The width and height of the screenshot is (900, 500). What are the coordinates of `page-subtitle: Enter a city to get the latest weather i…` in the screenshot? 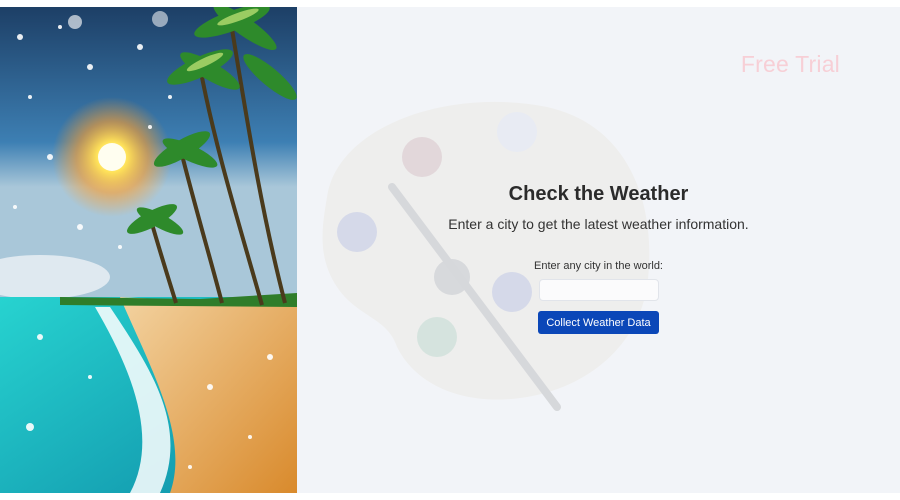 It's located at (598, 224).